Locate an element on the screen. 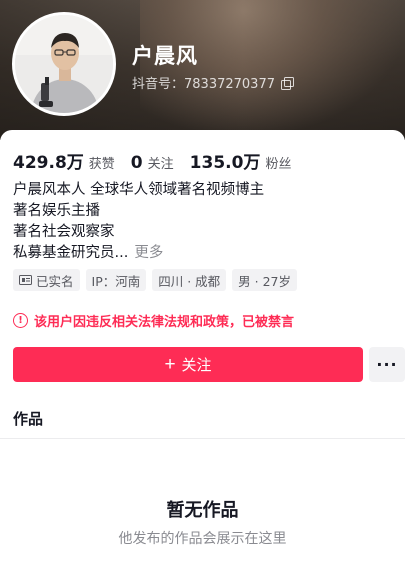 The image size is (405, 581). stat-likes-value: 429.8万 is located at coordinates (48, 163).